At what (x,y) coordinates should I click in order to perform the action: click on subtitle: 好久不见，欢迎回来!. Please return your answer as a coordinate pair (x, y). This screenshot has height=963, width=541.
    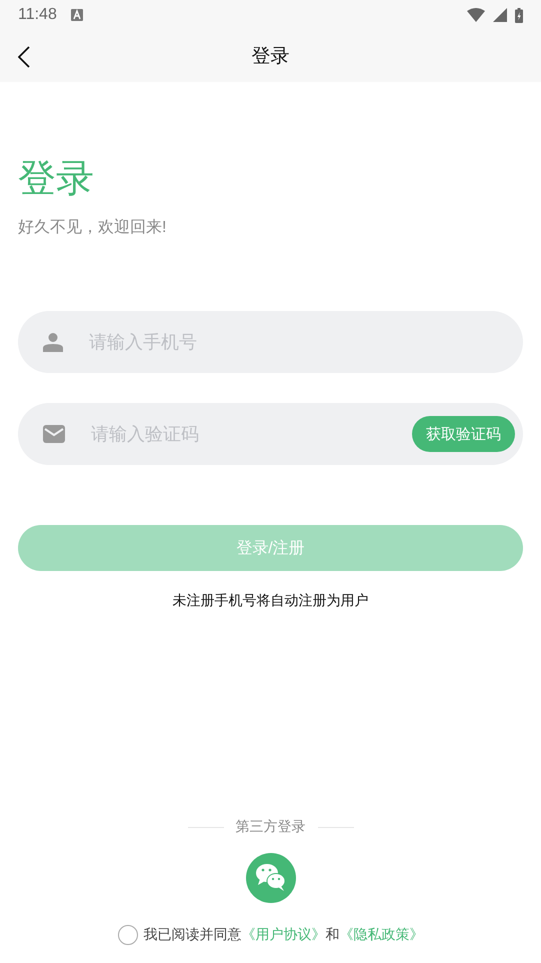
    Looking at the image, I should click on (93, 228).